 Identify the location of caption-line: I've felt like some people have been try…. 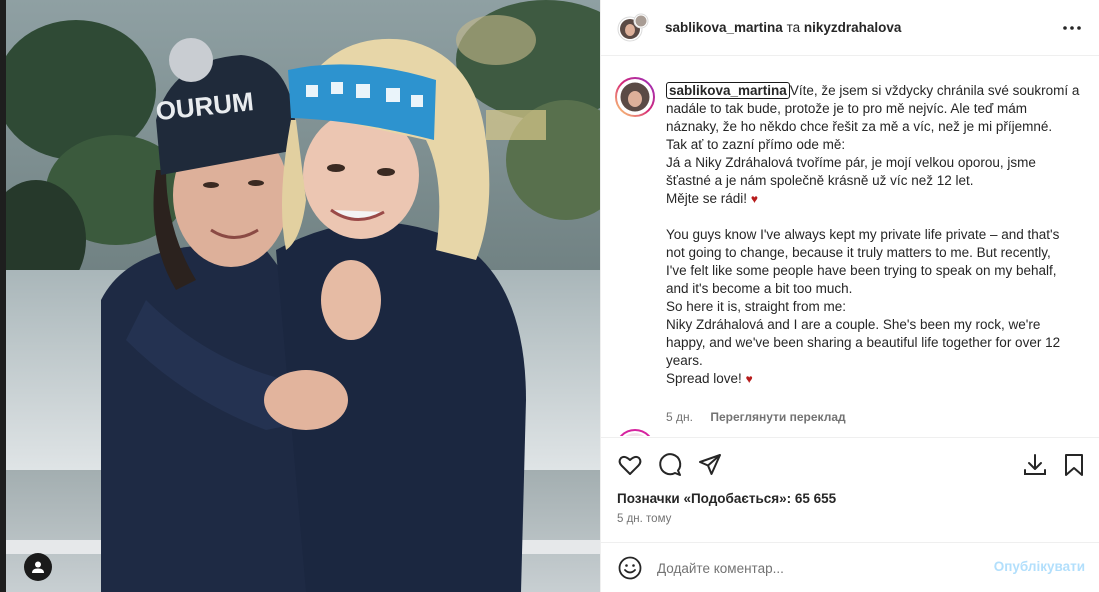
(861, 270).